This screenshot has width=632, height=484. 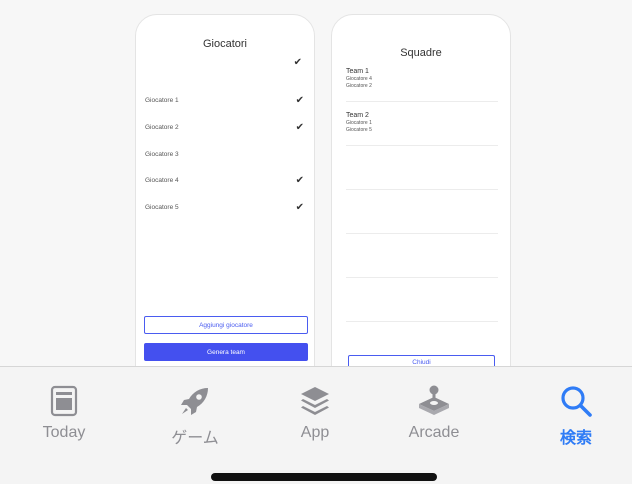 What do you see at coordinates (224, 100) in the screenshot?
I see `player-row: Giocatore 1 ✔` at bounding box center [224, 100].